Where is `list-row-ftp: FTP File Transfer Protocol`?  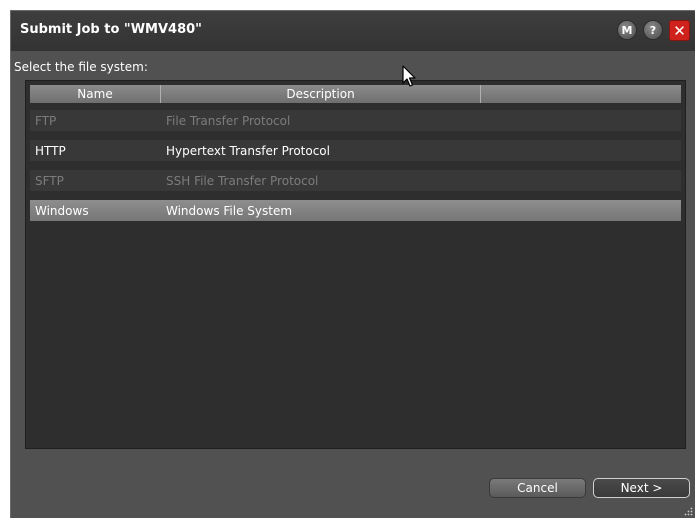 list-row-ftp: FTP File Transfer Protocol is located at coordinates (355, 120).